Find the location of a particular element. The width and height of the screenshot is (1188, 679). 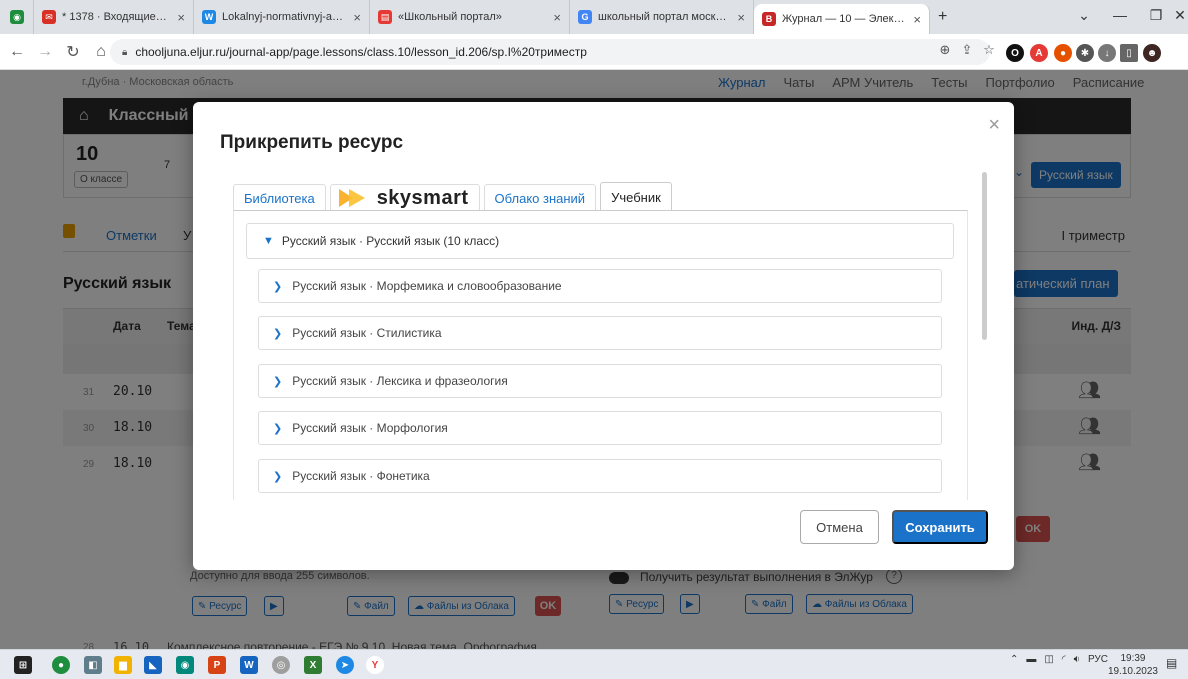

whatsapp-icon: ◉ is located at coordinates (17, 17).